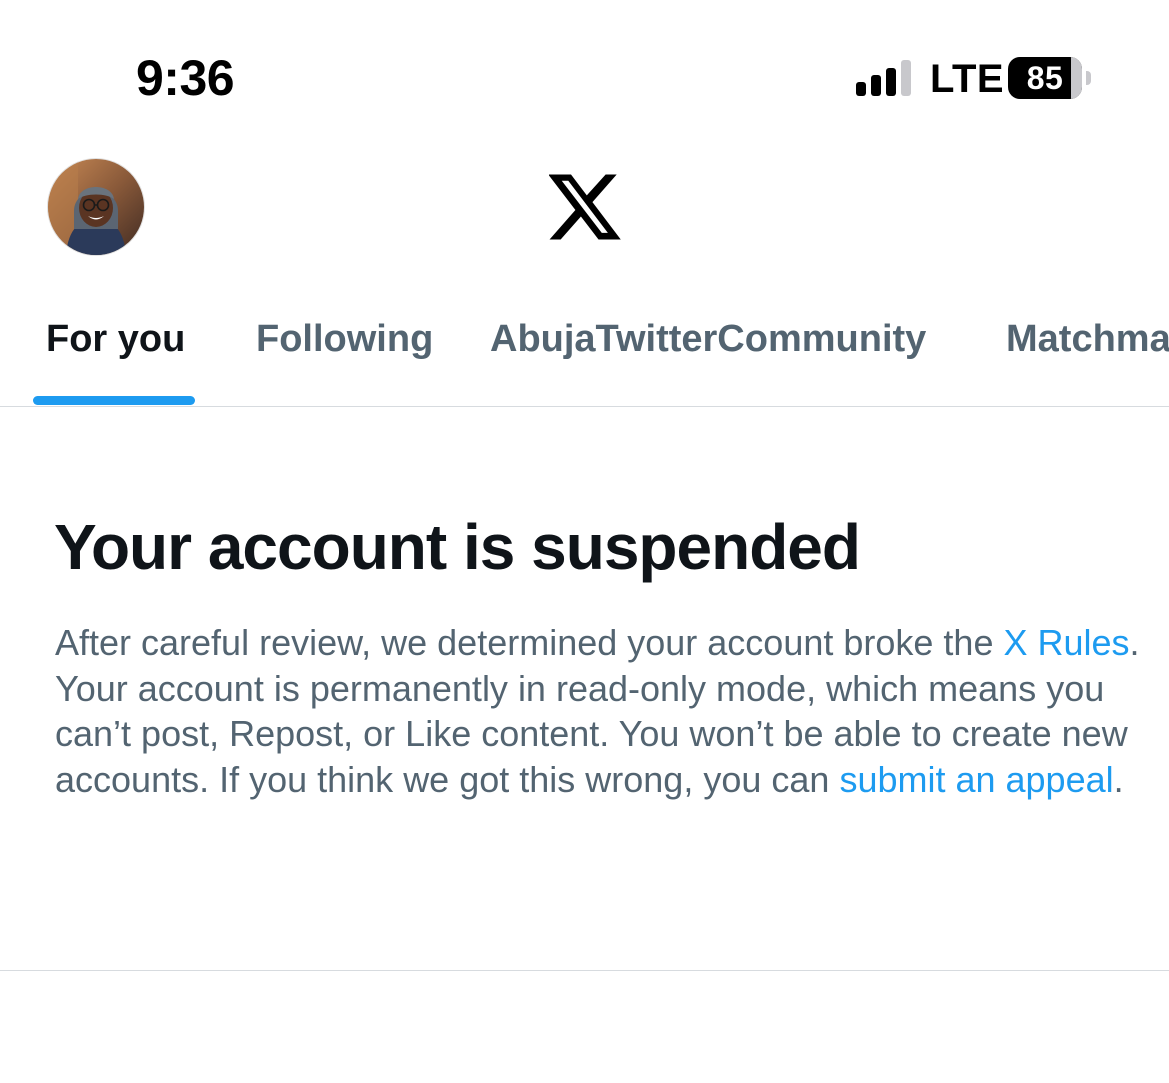  What do you see at coordinates (976, 779) in the screenshot?
I see `submit-appeal-link: submit an appeal` at bounding box center [976, 779].